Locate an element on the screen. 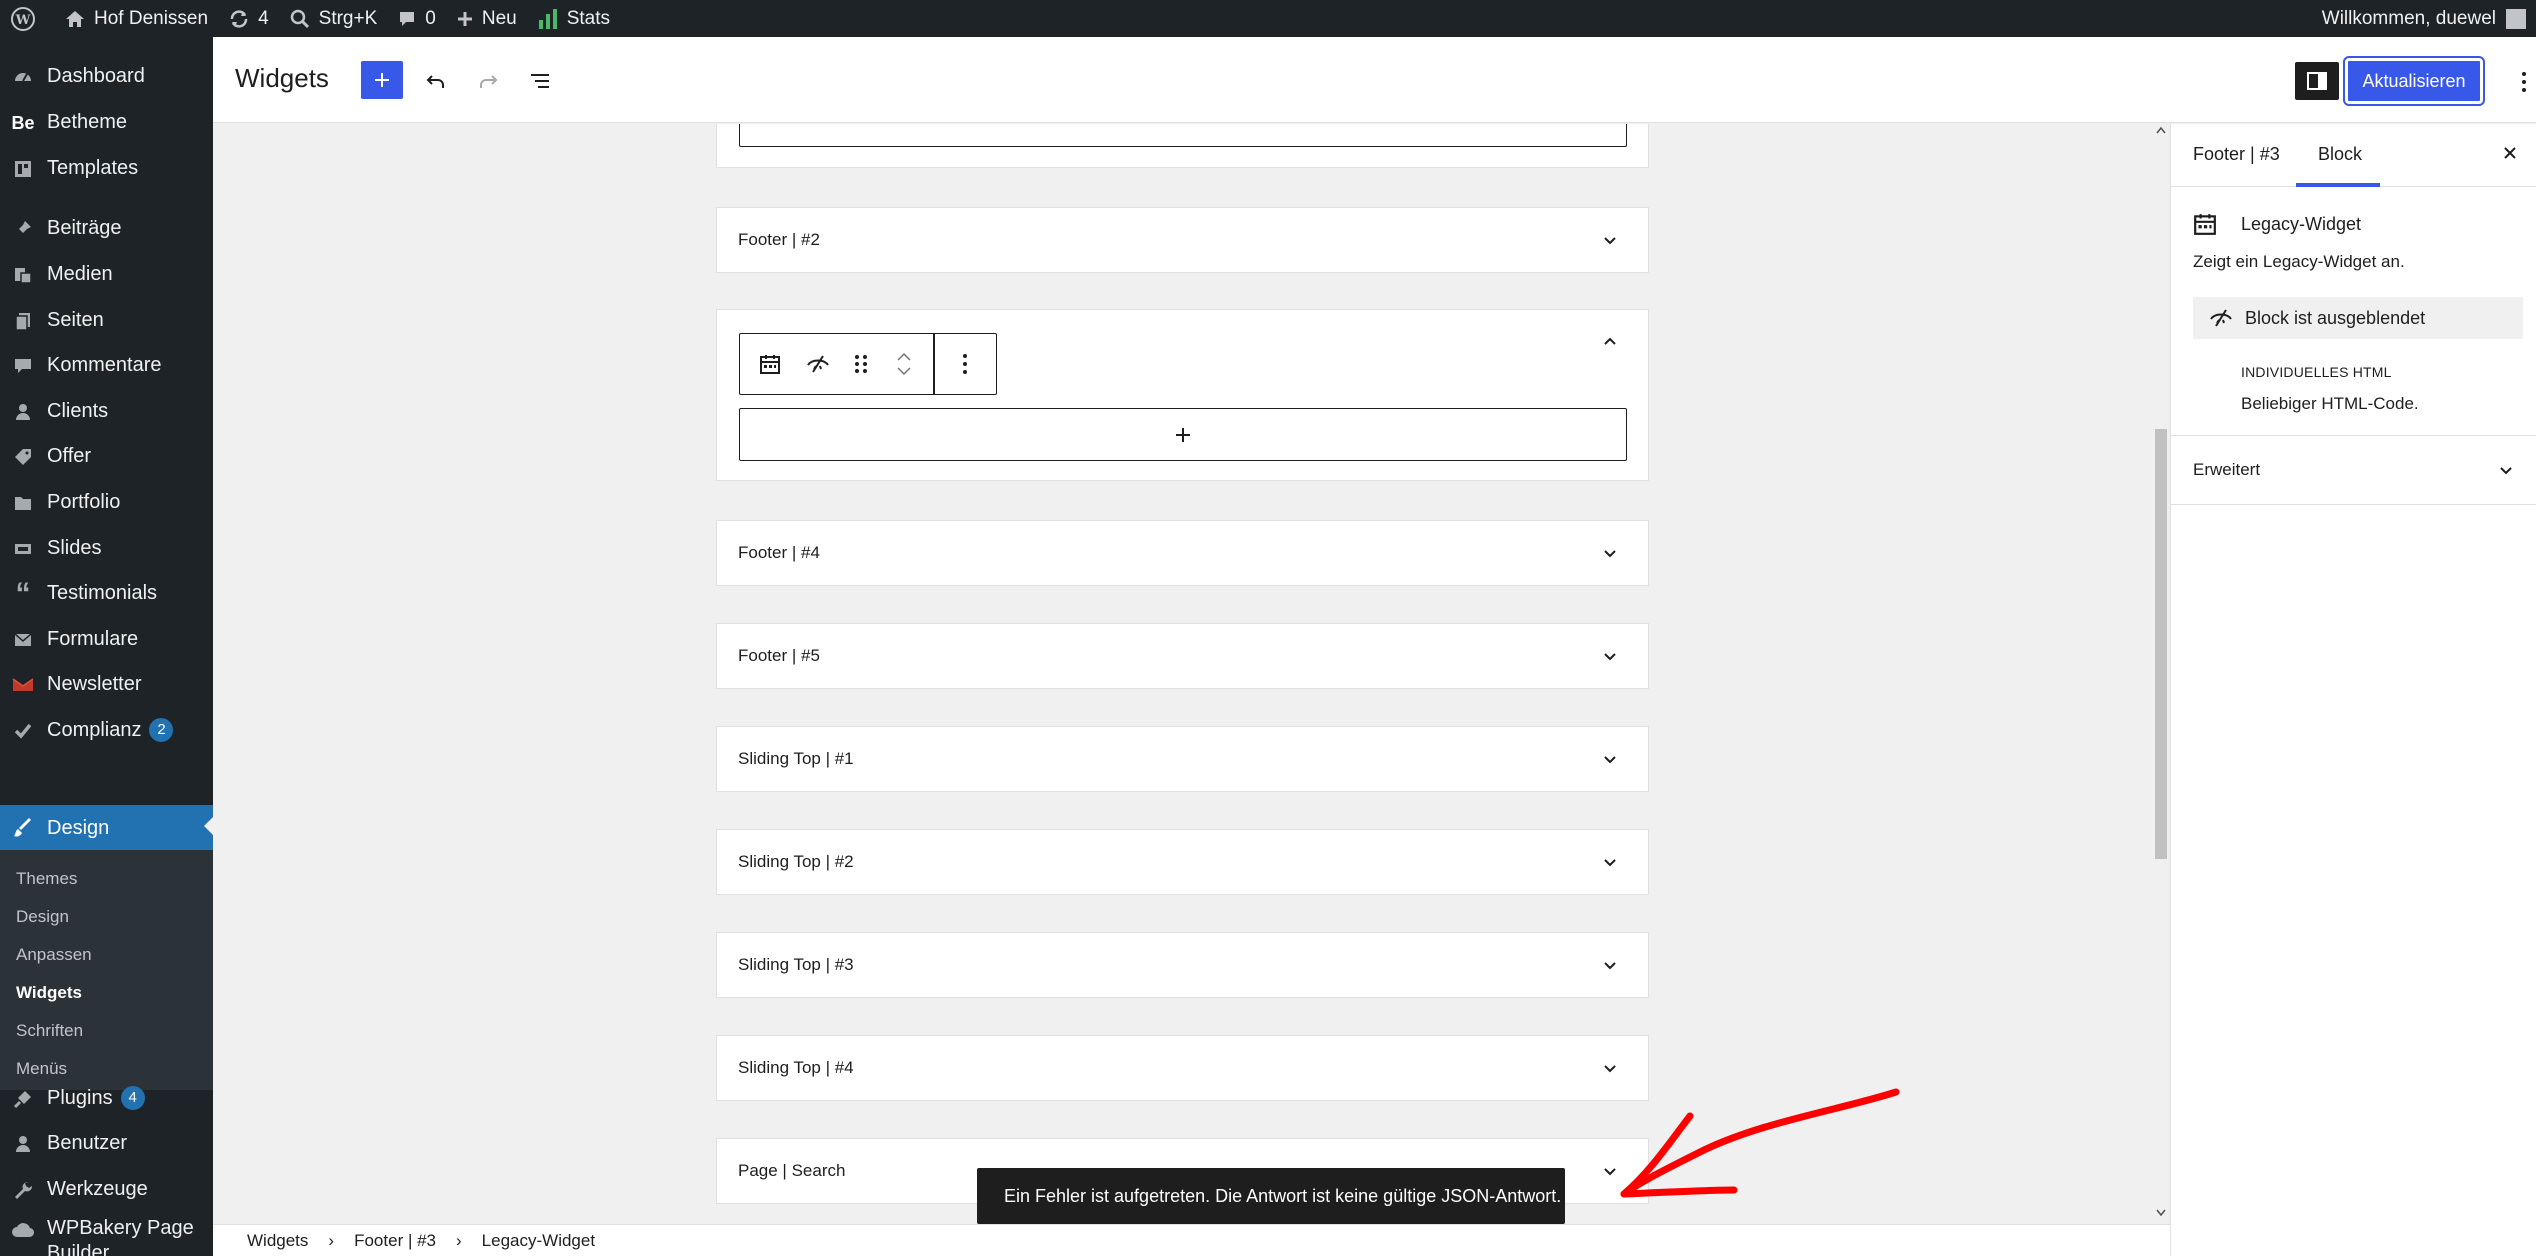 This screenshot has height=1256, width=2536. sidebar-item-newsletter: Newsletter is located at coordinates (106, 684).